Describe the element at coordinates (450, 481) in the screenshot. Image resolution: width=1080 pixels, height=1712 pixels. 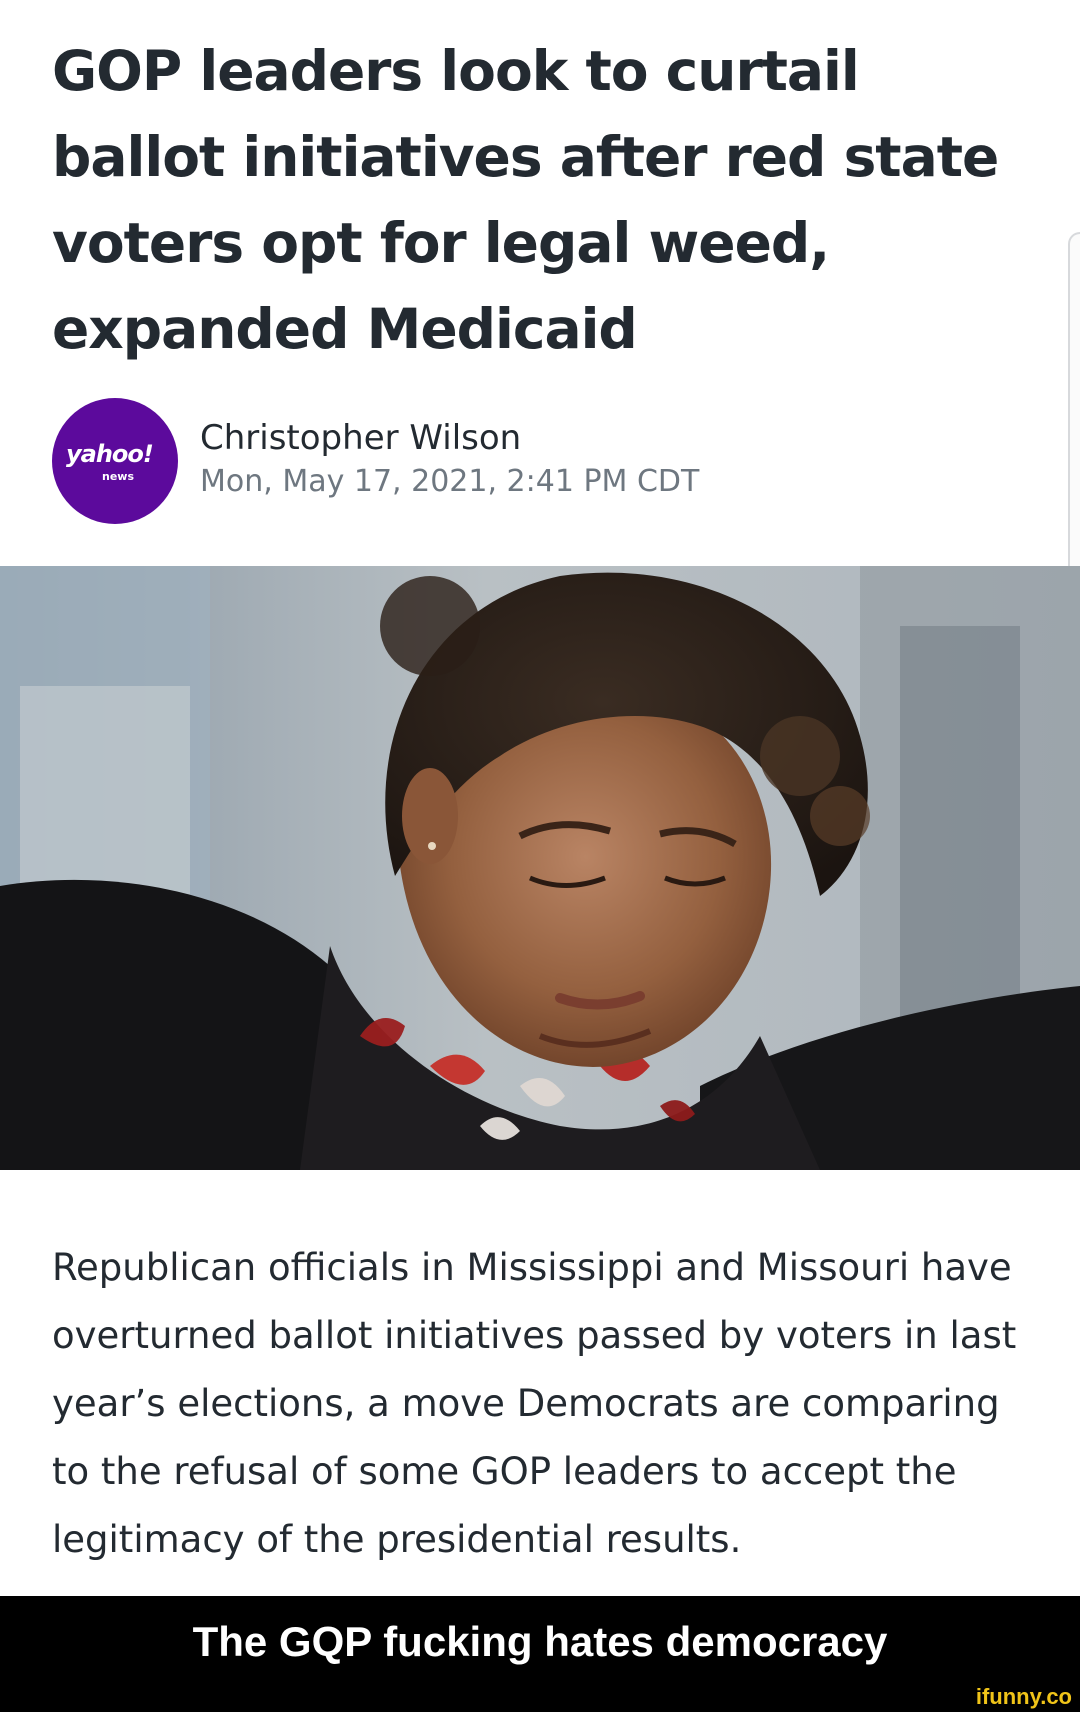
I see `publish-date: Mon, May 17, 2021, 2:41 PM CDT` at that location.